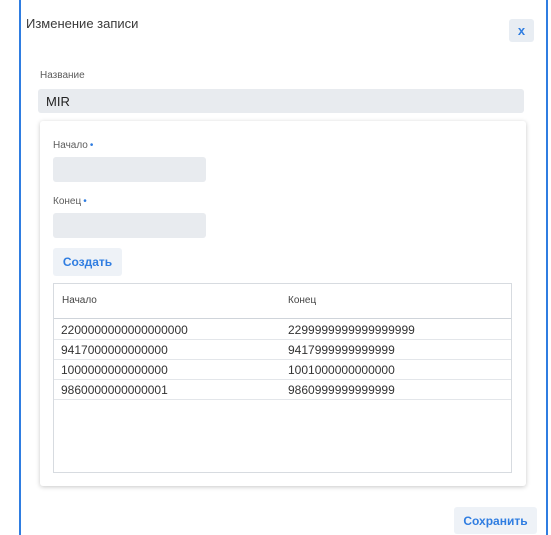 The width and height of the screenshot is (551, 535). What do you see at coordinates (282, 350) in the screenshot?
I see `table-row: 9417000000000000 9417999999999999` at bounding box center [282, 350].